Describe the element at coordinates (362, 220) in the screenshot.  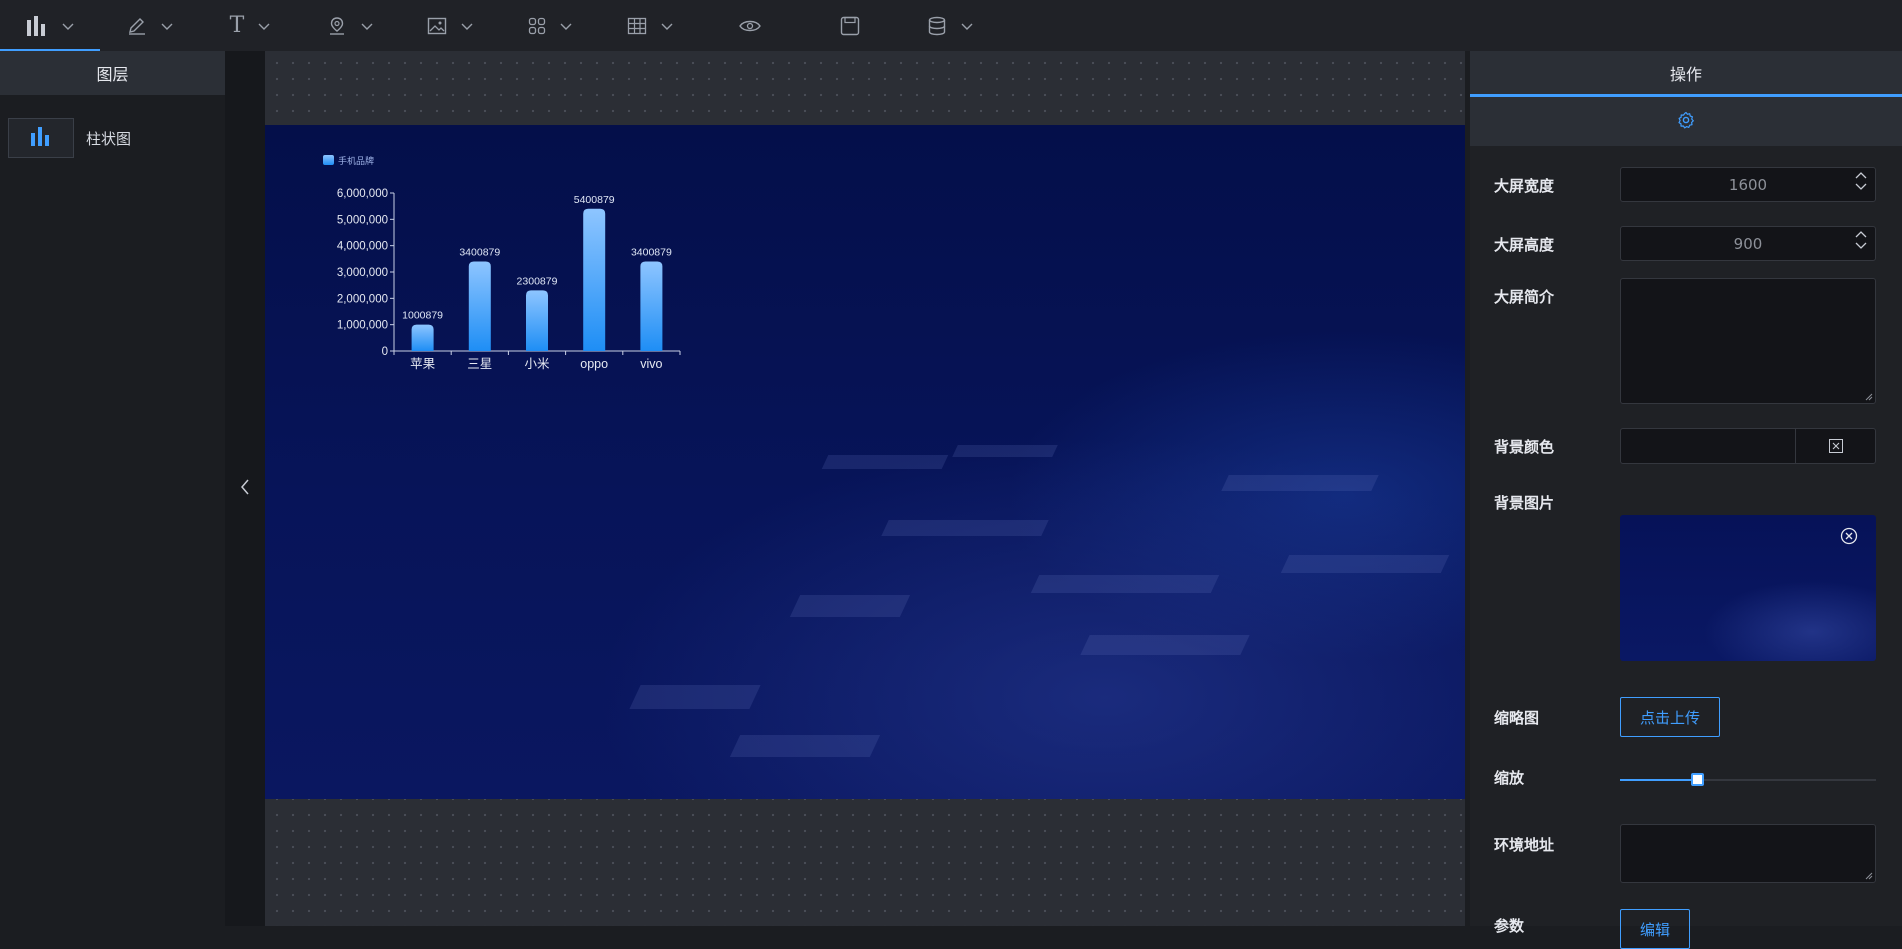
I see `y-tick-label: 5,000,000` at that location.